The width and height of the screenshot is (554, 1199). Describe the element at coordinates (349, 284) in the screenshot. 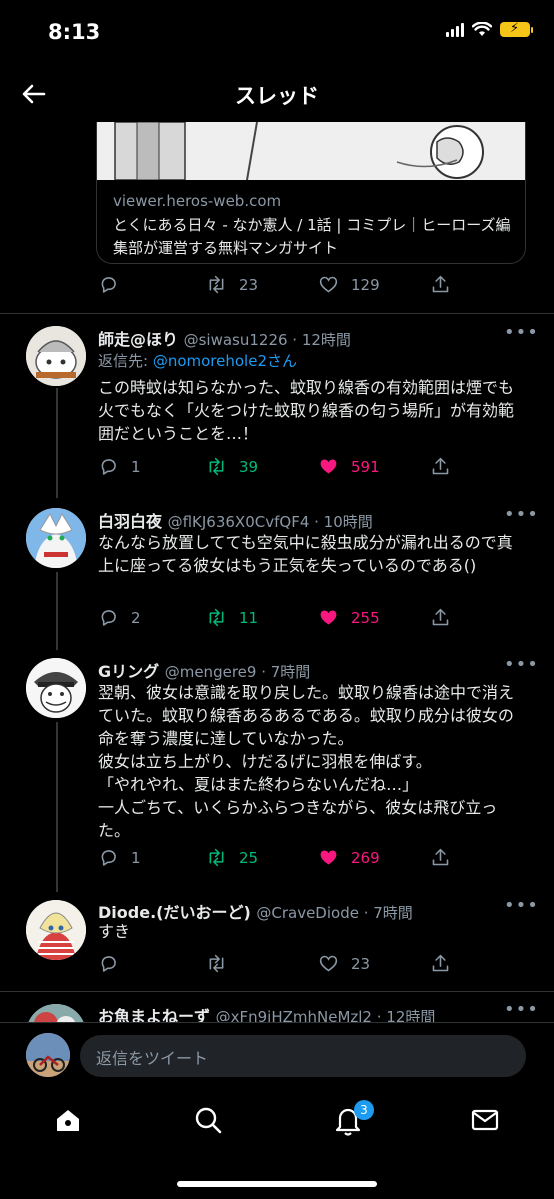

I see `like-button: 129` at that location.